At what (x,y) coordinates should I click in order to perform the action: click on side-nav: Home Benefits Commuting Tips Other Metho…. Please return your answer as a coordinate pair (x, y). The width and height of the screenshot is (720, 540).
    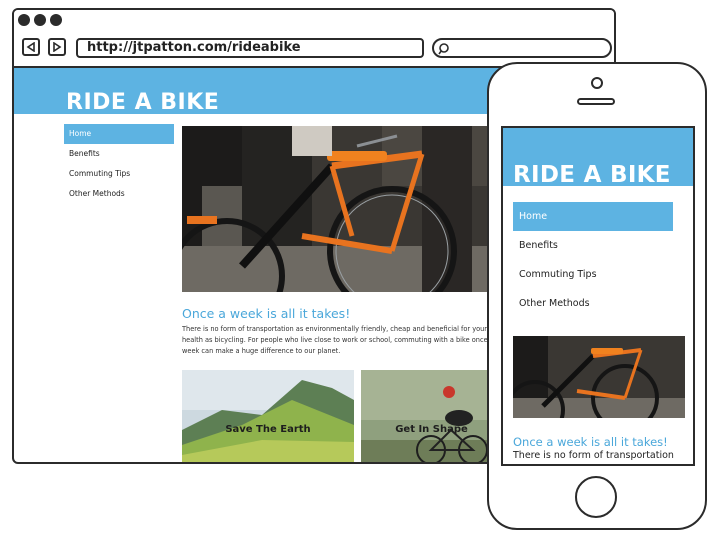
    Looking at the image, I should click on (119, 164).